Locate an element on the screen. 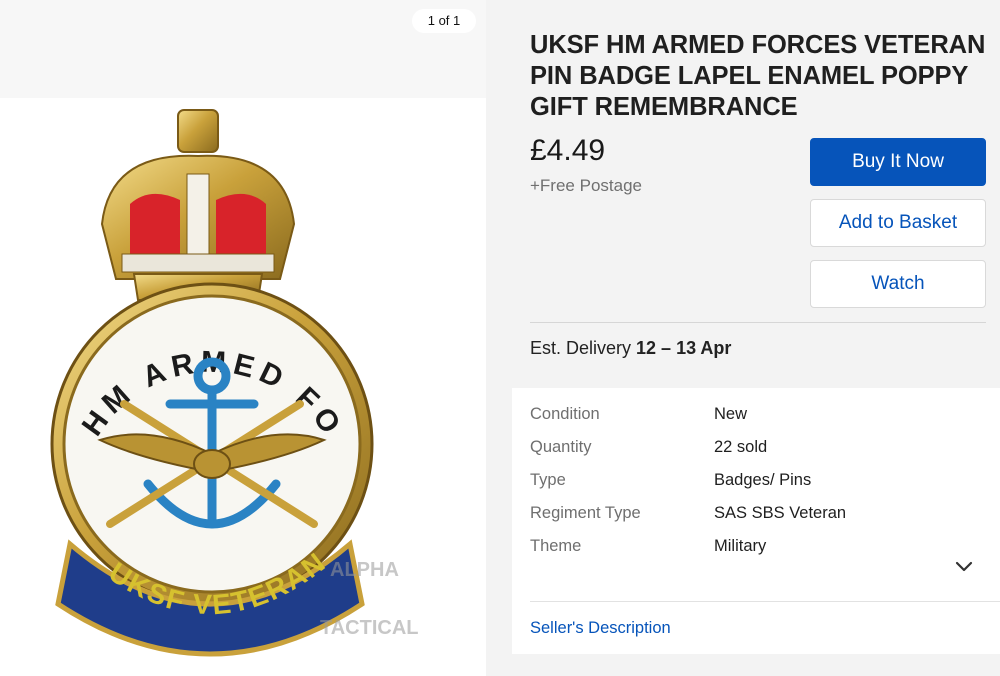 This screenshot has width=1000, height=676. delivery-dates: 12 – 13 Apr is located at coordinates (684, 348).